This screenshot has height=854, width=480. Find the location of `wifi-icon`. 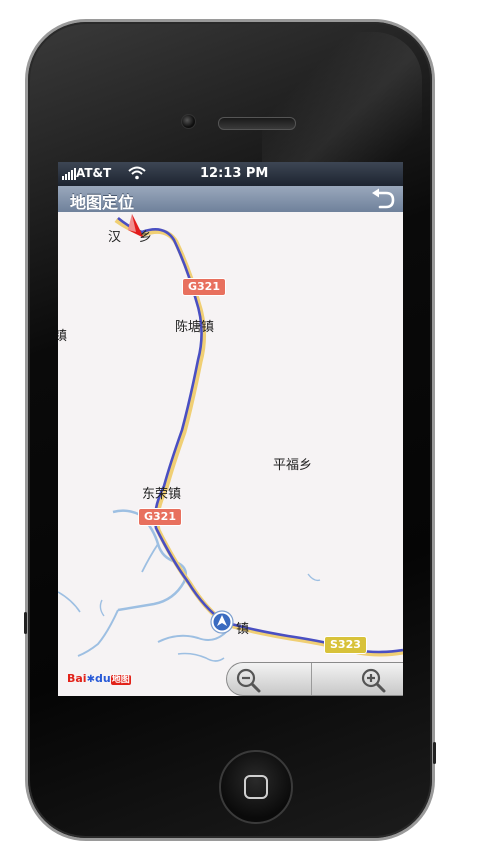

wifi-icon is located at coordinates (137, 173).